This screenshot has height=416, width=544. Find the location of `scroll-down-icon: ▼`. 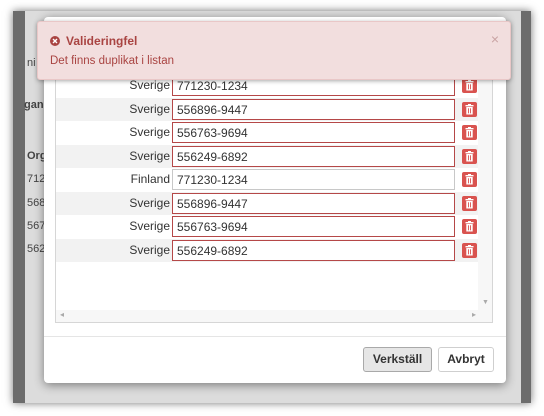

scroll-down-icon: ▼ is located at coordinates (485, 302).